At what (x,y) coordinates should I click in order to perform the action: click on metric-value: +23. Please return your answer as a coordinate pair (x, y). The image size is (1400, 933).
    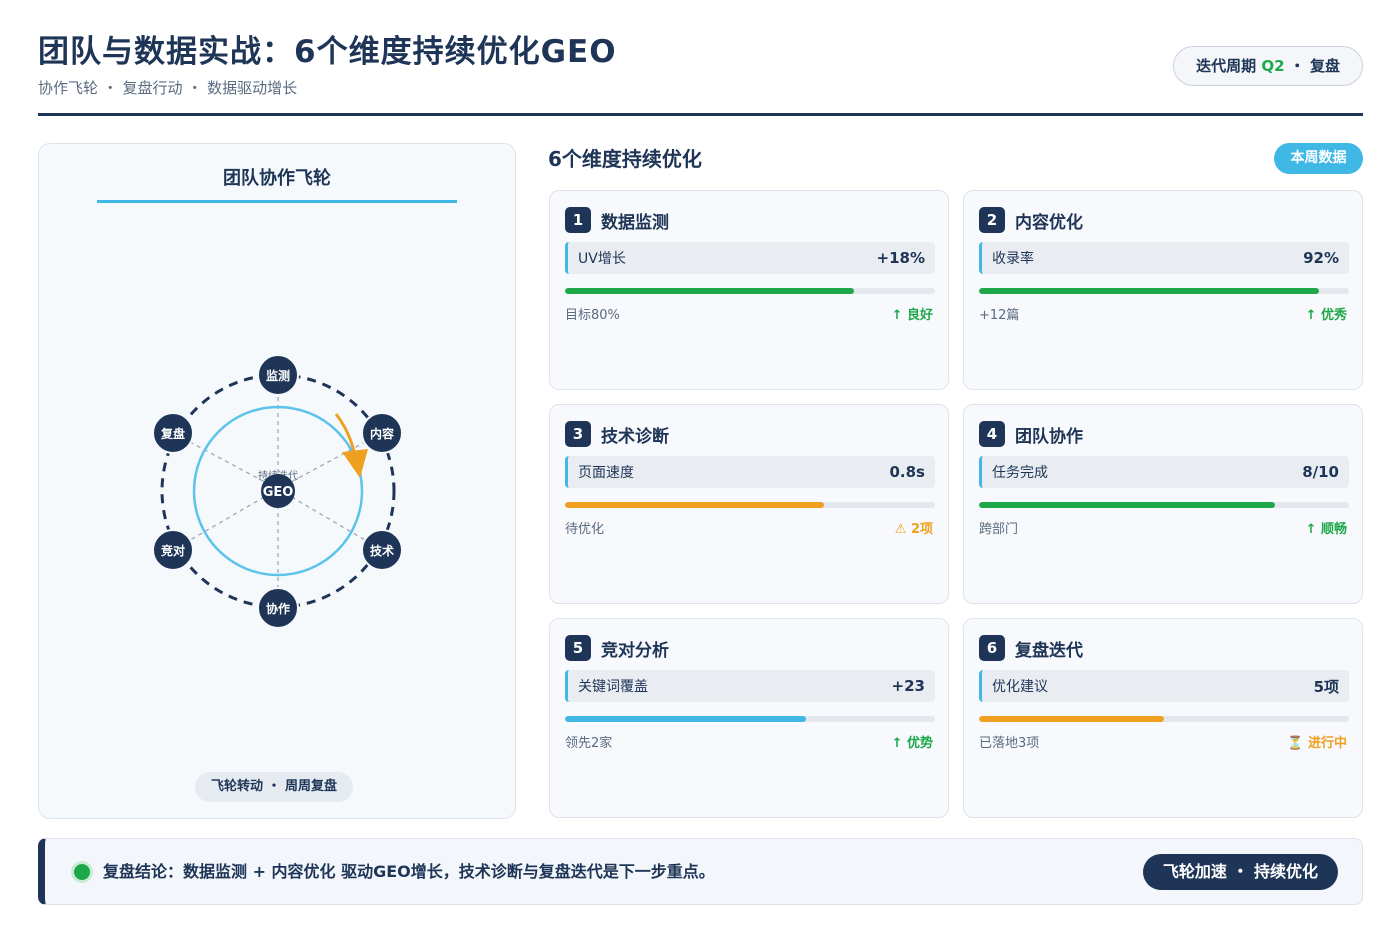
    Looking at the image, I should click on (908, 686).